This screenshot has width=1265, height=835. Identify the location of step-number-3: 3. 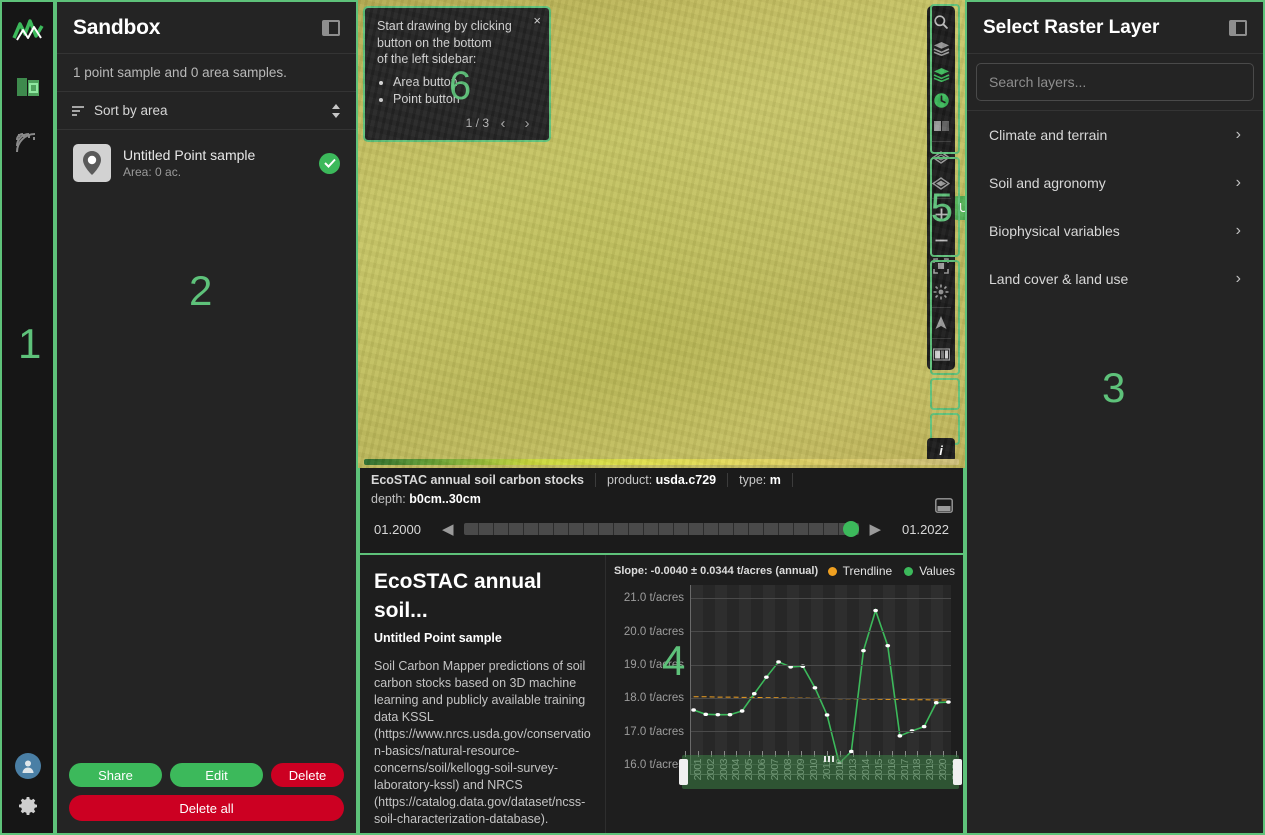
(1114, 387).